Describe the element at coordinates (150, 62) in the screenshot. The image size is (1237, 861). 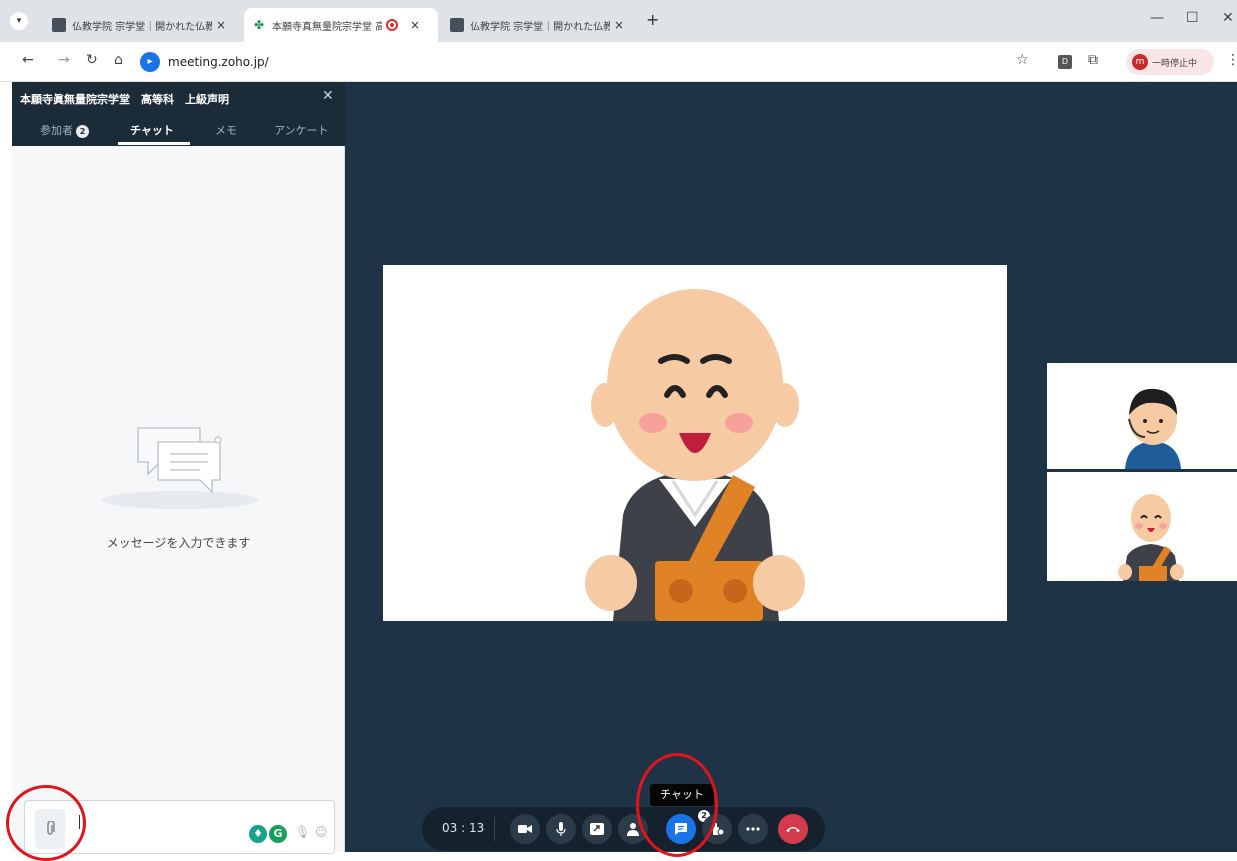
I see `site-info-icon: ▸` at that location.